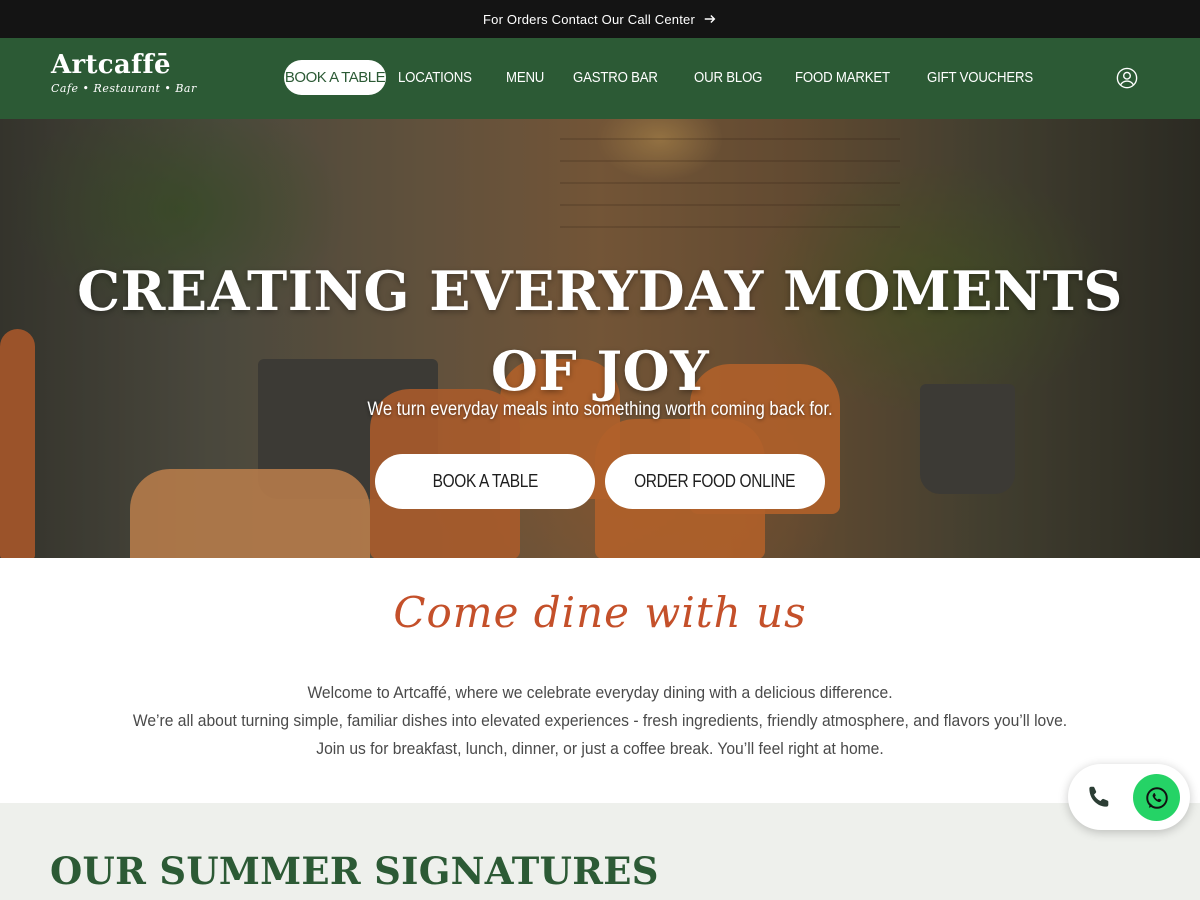 Image resolution: width=1200 pixels, height=900 pixels. I want to click on announcement-bar: For Orders Contact Our Call Center, so click(600, 19).